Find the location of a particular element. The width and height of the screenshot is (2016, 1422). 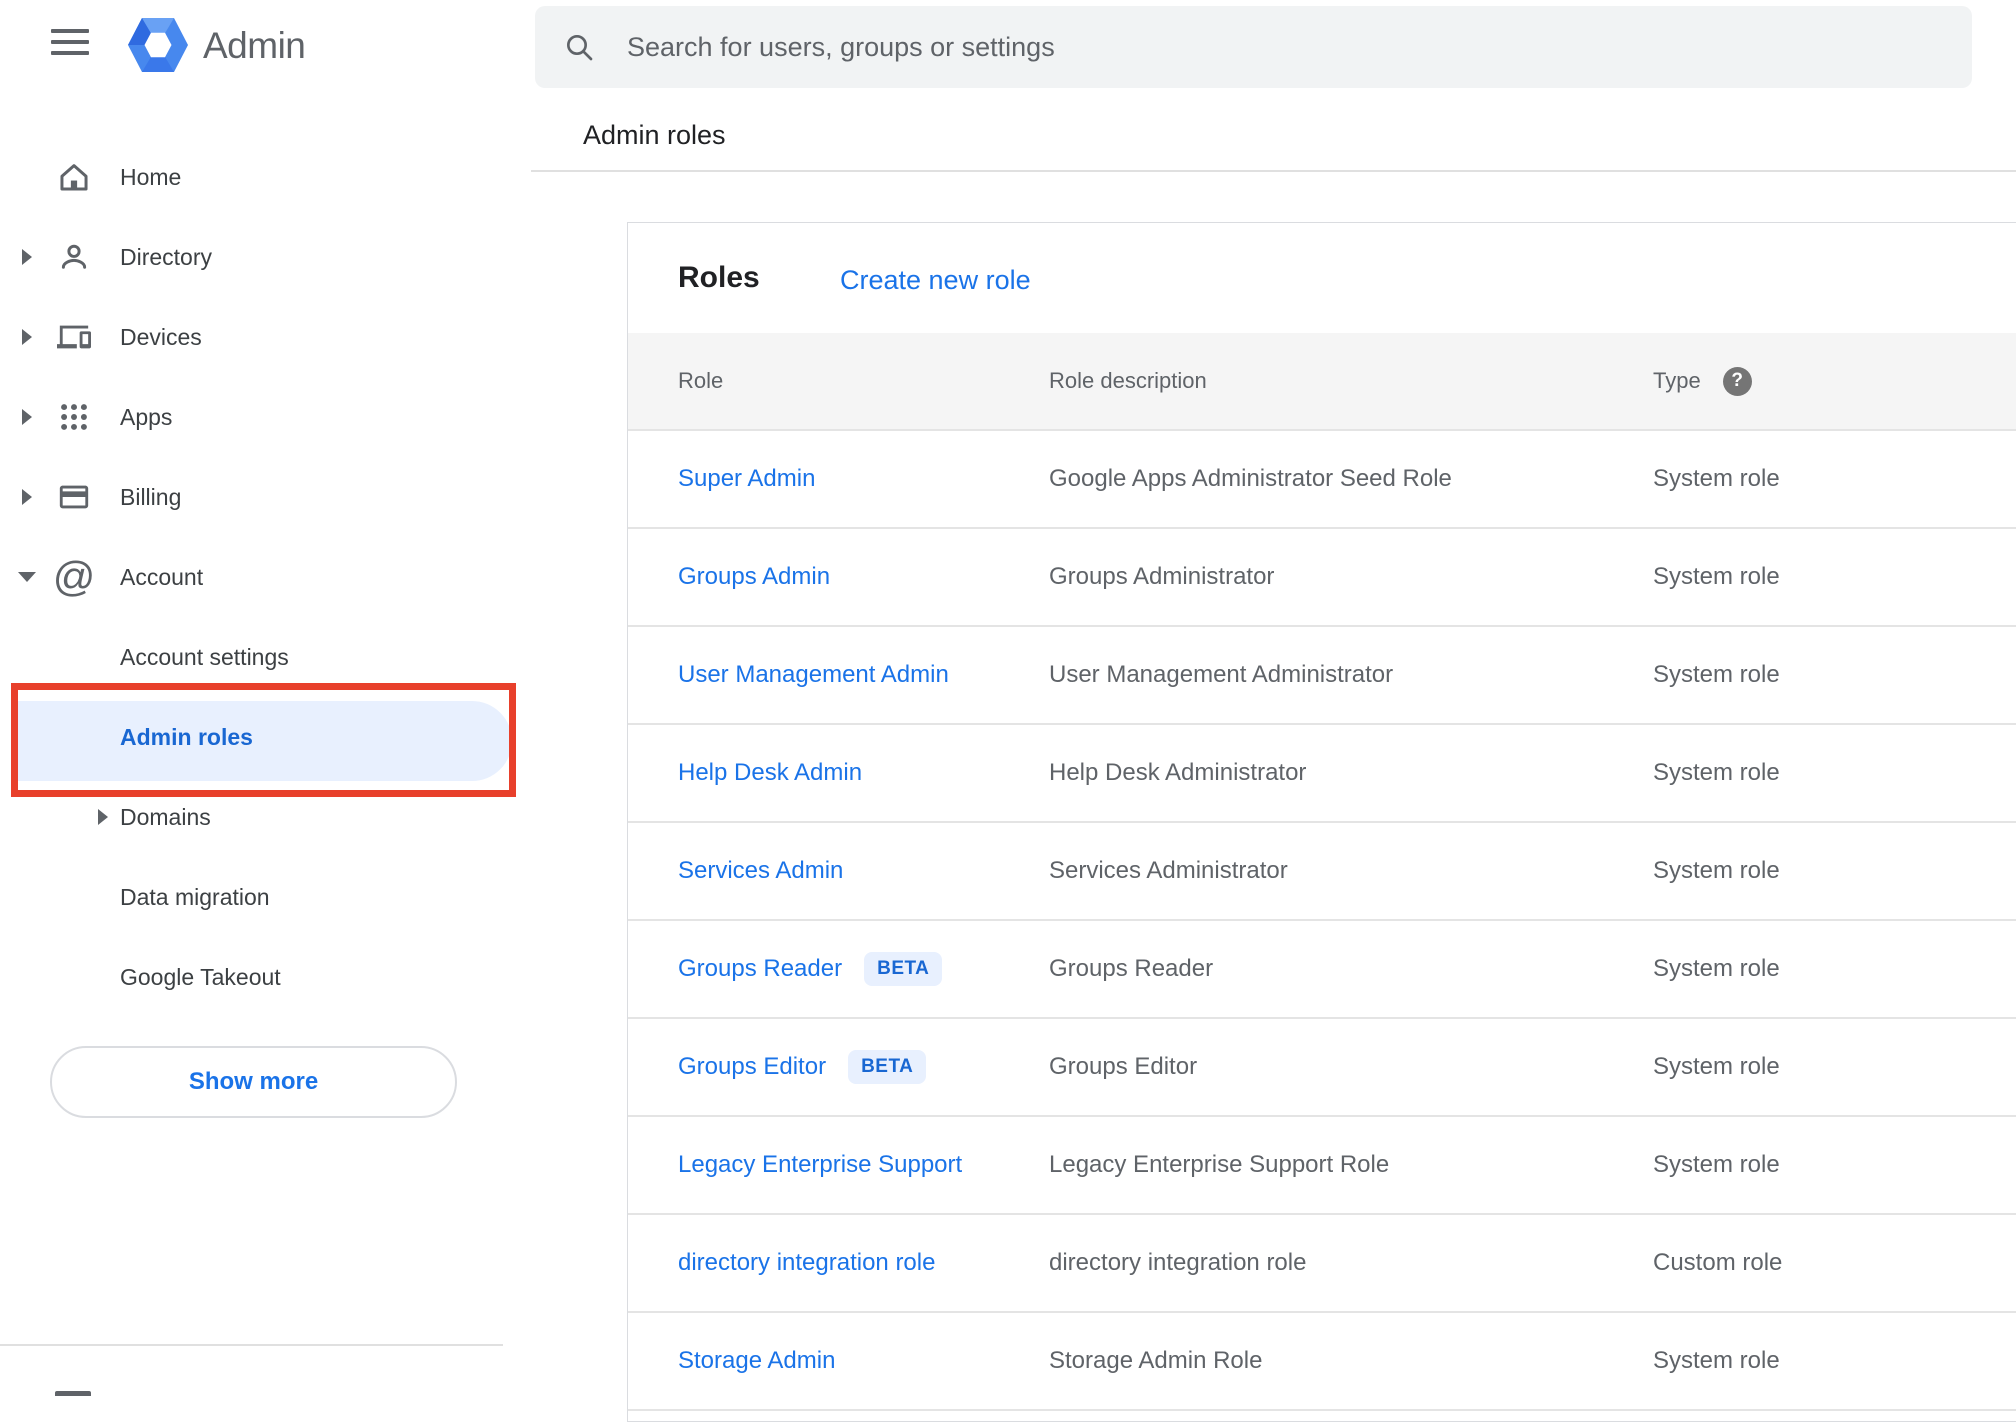

sidebar-item-apps: Apps is located at coordinates (265, 417).